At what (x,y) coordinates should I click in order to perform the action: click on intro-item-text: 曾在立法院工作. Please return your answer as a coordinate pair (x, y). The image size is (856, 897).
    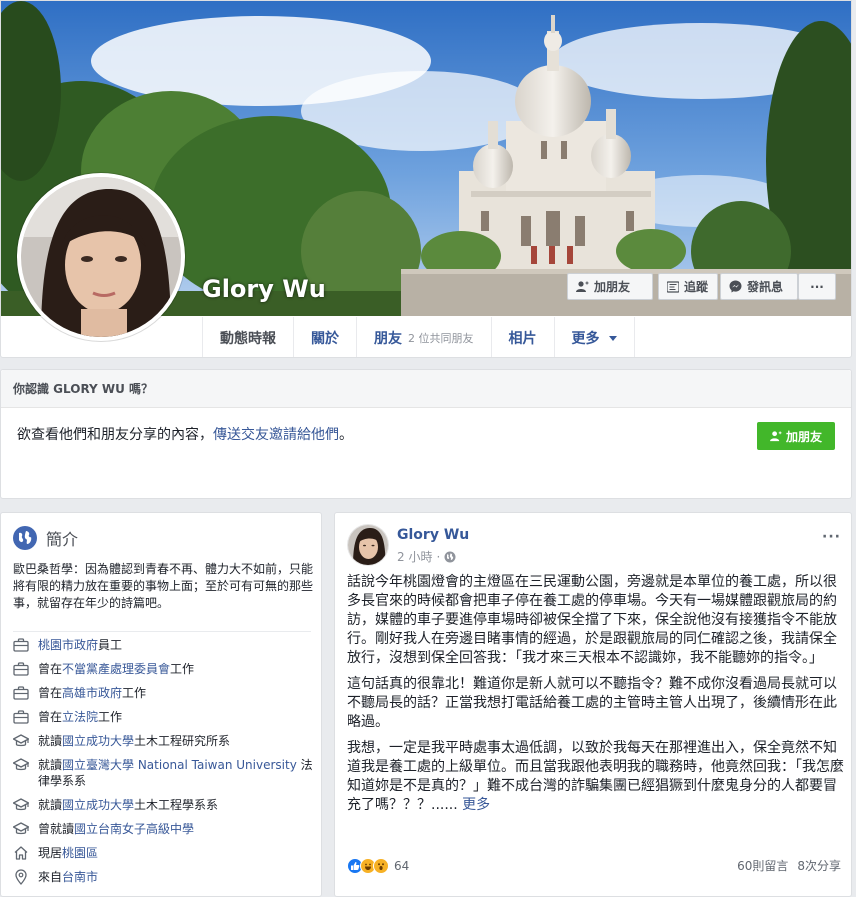
    Looking at the image, I should click on (178, 717).